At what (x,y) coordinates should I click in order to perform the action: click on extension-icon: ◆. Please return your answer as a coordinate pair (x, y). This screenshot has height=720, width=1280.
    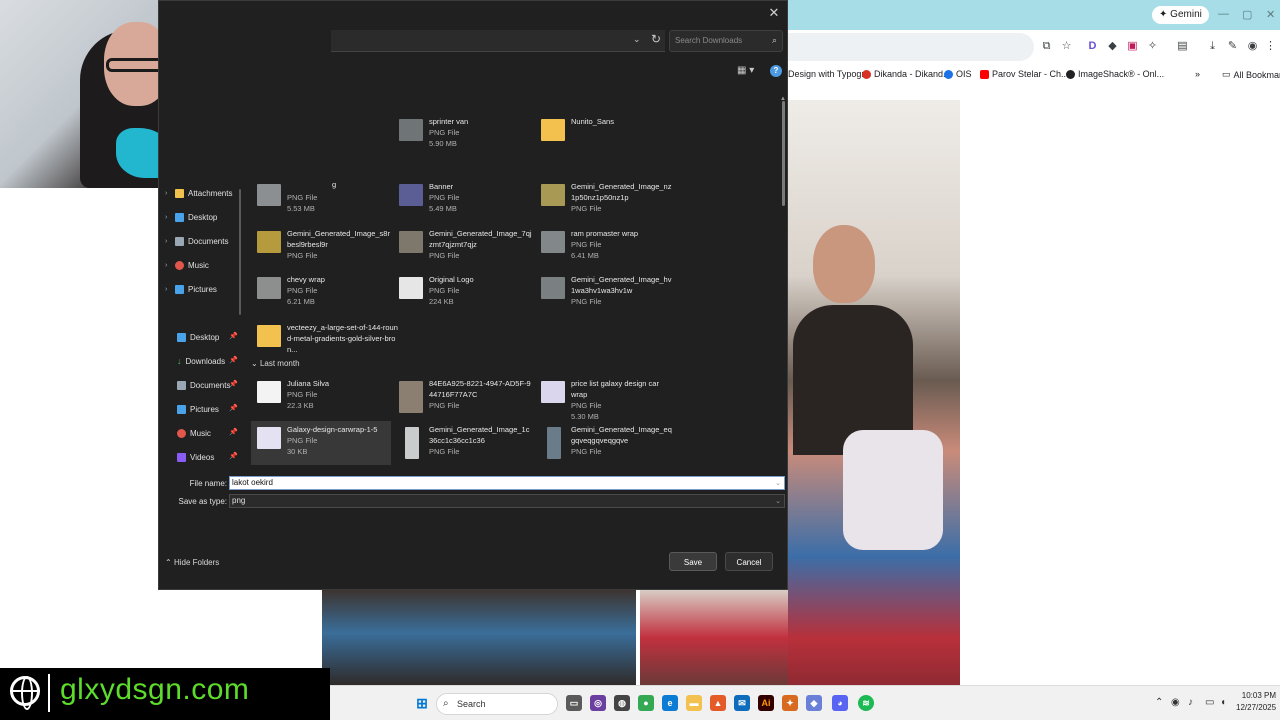
    Looking at the image, I should click on (1112, 46).